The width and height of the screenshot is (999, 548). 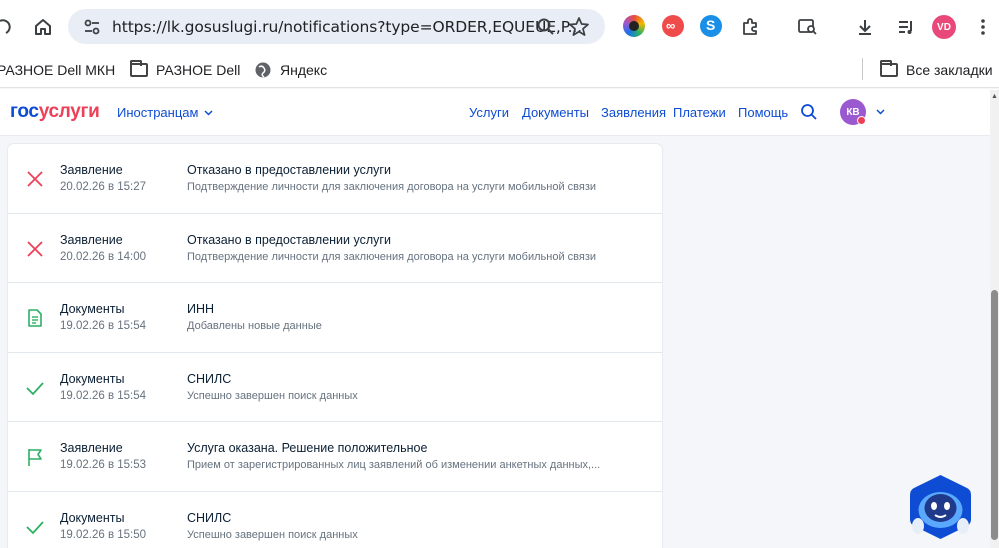 I want to click on item-title: ИНН, so click(x=201, y=309).